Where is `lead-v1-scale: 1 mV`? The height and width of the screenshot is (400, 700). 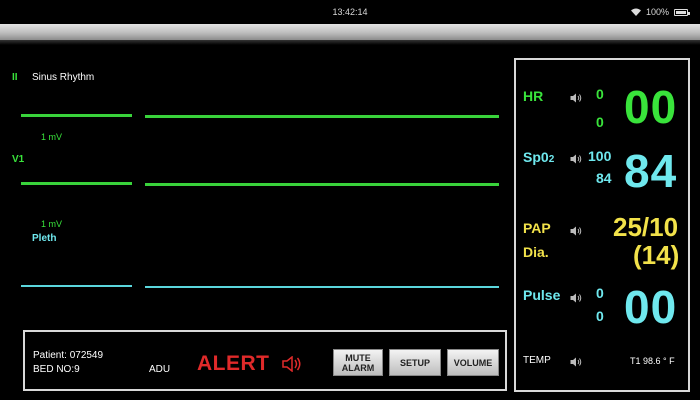 lead-v1-scale: 1 mV is located at coordinates (52, 224).